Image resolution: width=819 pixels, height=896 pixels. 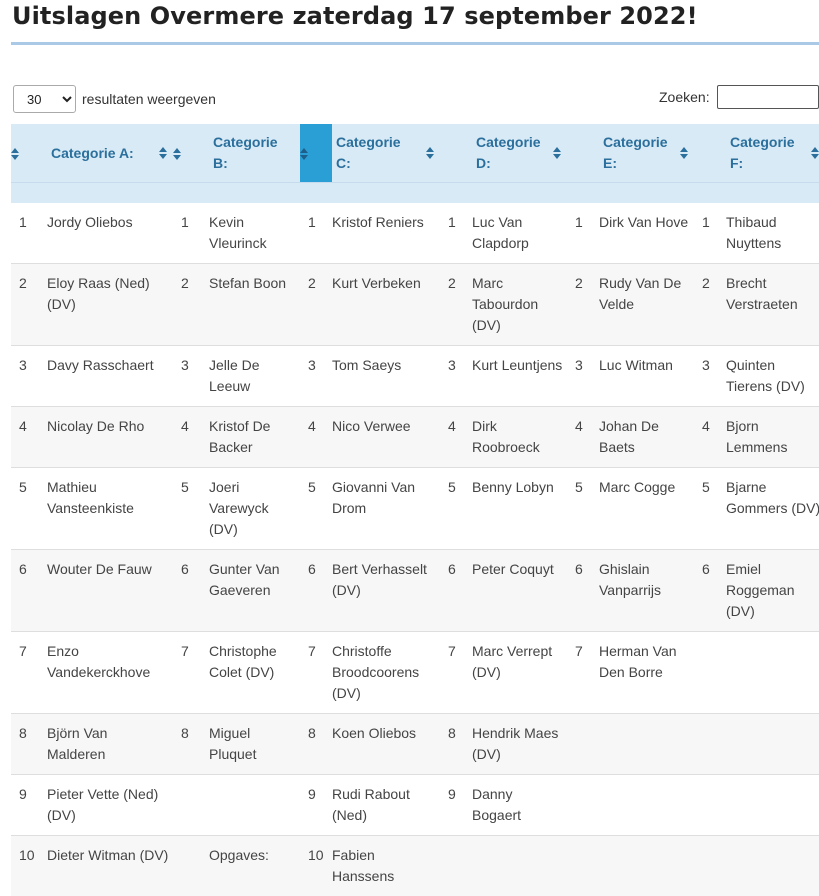 What do you see at coordinates (254, 509) in the screenshot?
I see `name-cell: Joeri Varewyck (DV)` at bounding box center [254, 509].